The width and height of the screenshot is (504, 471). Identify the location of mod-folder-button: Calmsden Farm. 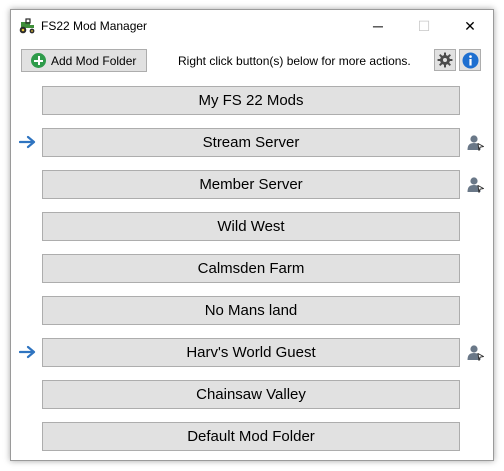
(251, 268).